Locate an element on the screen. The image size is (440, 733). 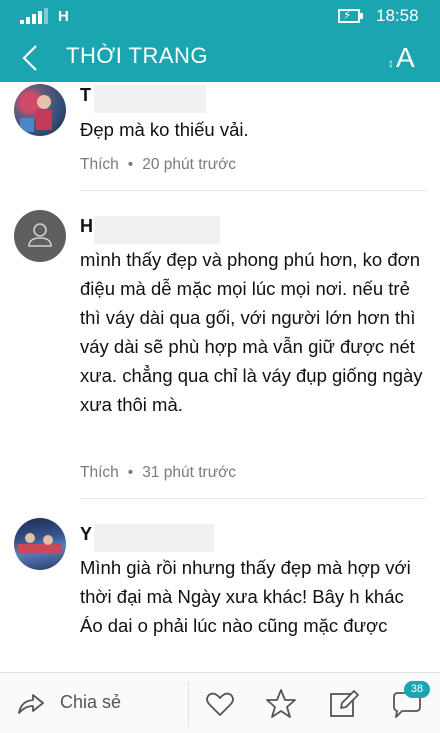
comment-meta: Thích • 31 phút trước is located at coordinates (158, 472).